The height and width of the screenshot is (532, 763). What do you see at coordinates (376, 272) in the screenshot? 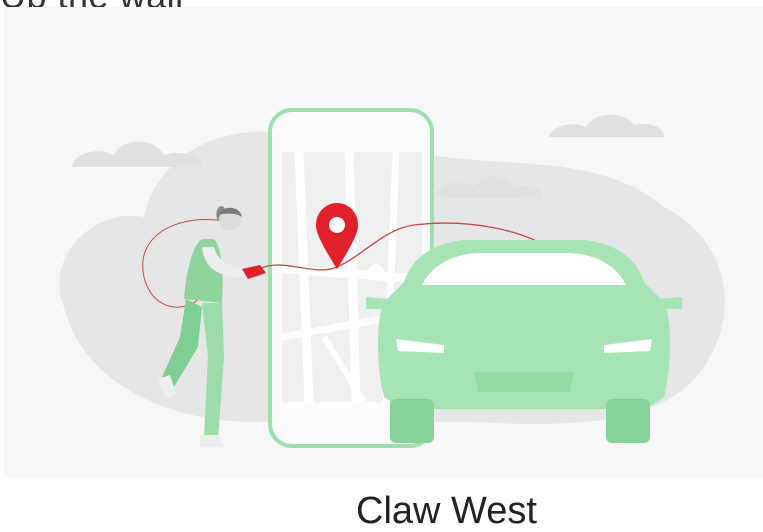
I see `map-roundabout` at bounding box center [376, 272].